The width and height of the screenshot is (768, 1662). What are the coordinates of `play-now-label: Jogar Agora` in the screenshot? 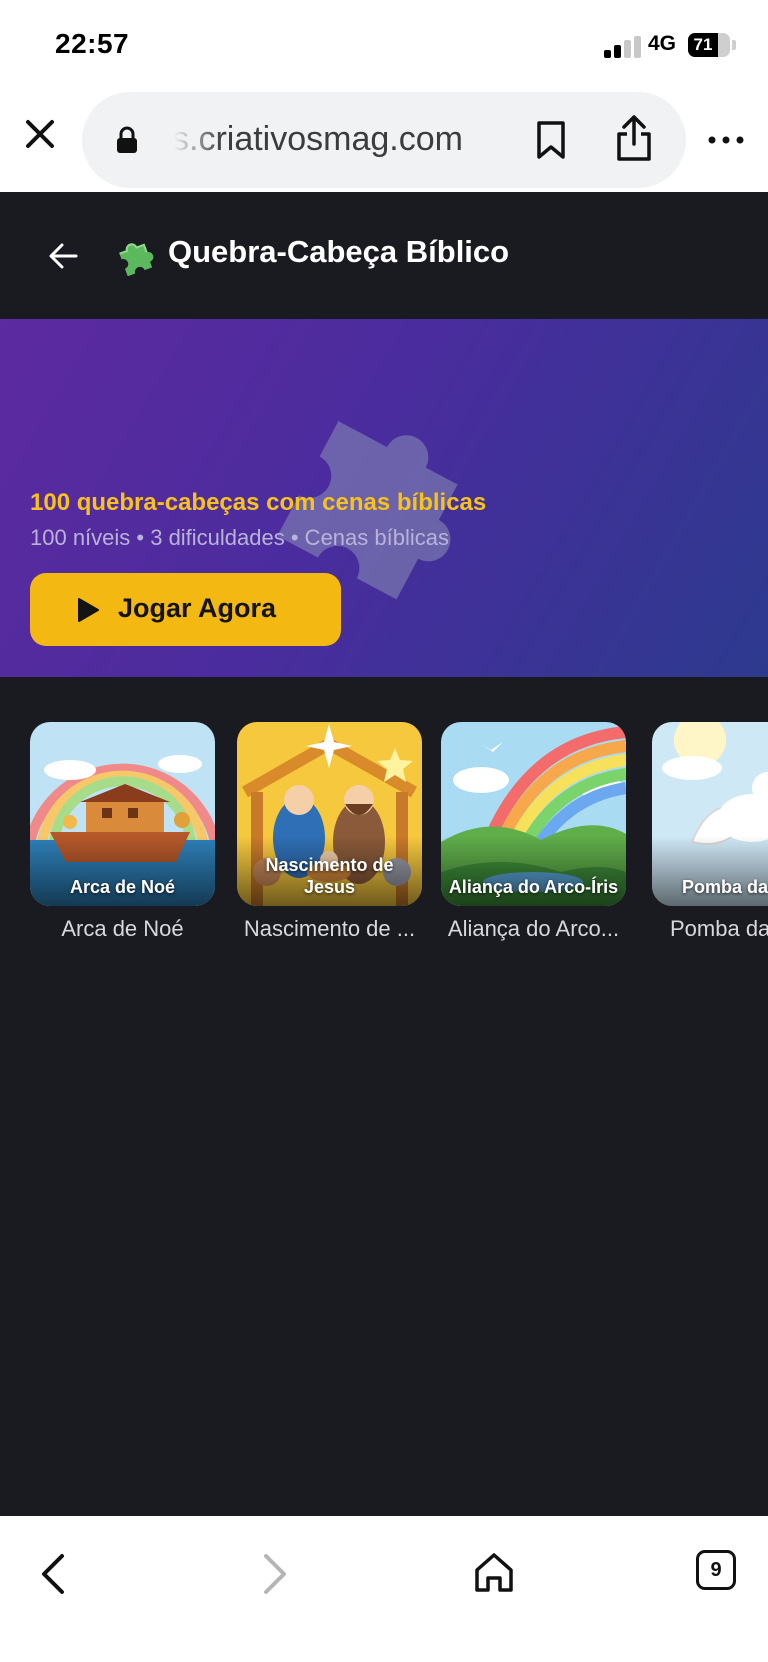 It's located at (197, 608).